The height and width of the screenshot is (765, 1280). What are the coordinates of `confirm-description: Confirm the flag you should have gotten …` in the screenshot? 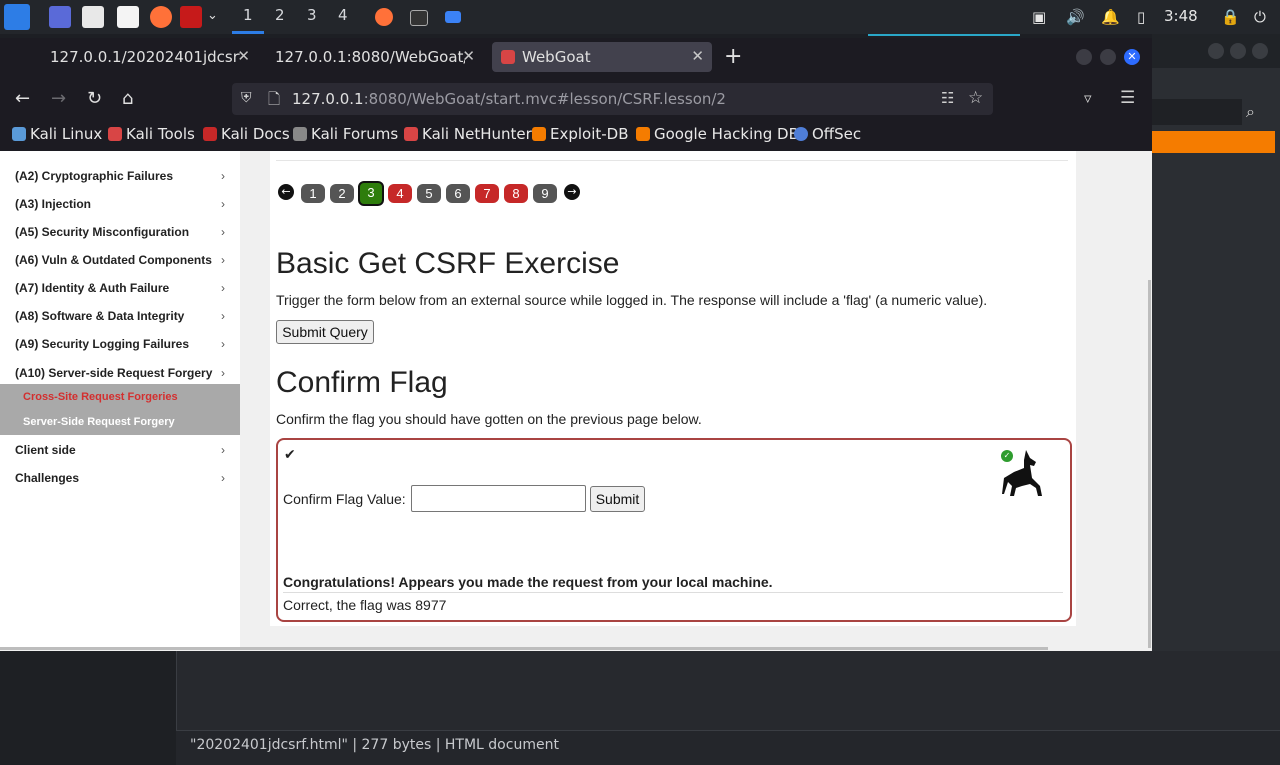 It's located at (489, 419).